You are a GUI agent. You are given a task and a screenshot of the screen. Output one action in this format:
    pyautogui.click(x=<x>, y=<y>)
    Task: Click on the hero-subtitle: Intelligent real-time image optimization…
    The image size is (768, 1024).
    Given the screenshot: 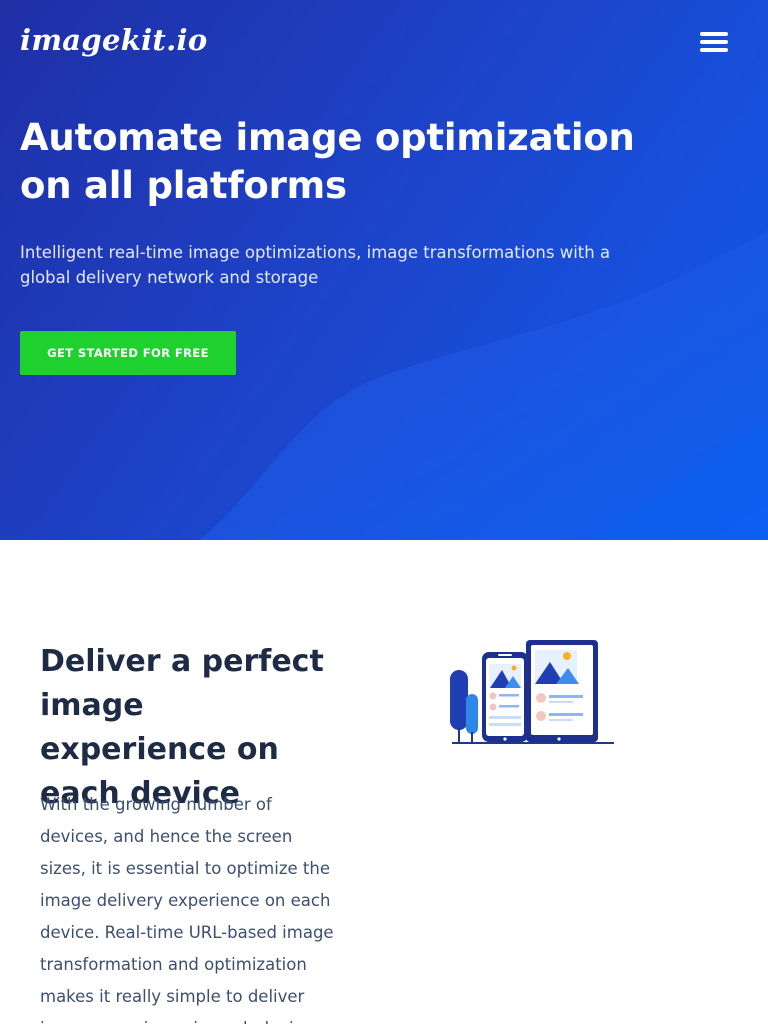 What is the action you would take?
    pyautogui.click(x=315, y=265)
    